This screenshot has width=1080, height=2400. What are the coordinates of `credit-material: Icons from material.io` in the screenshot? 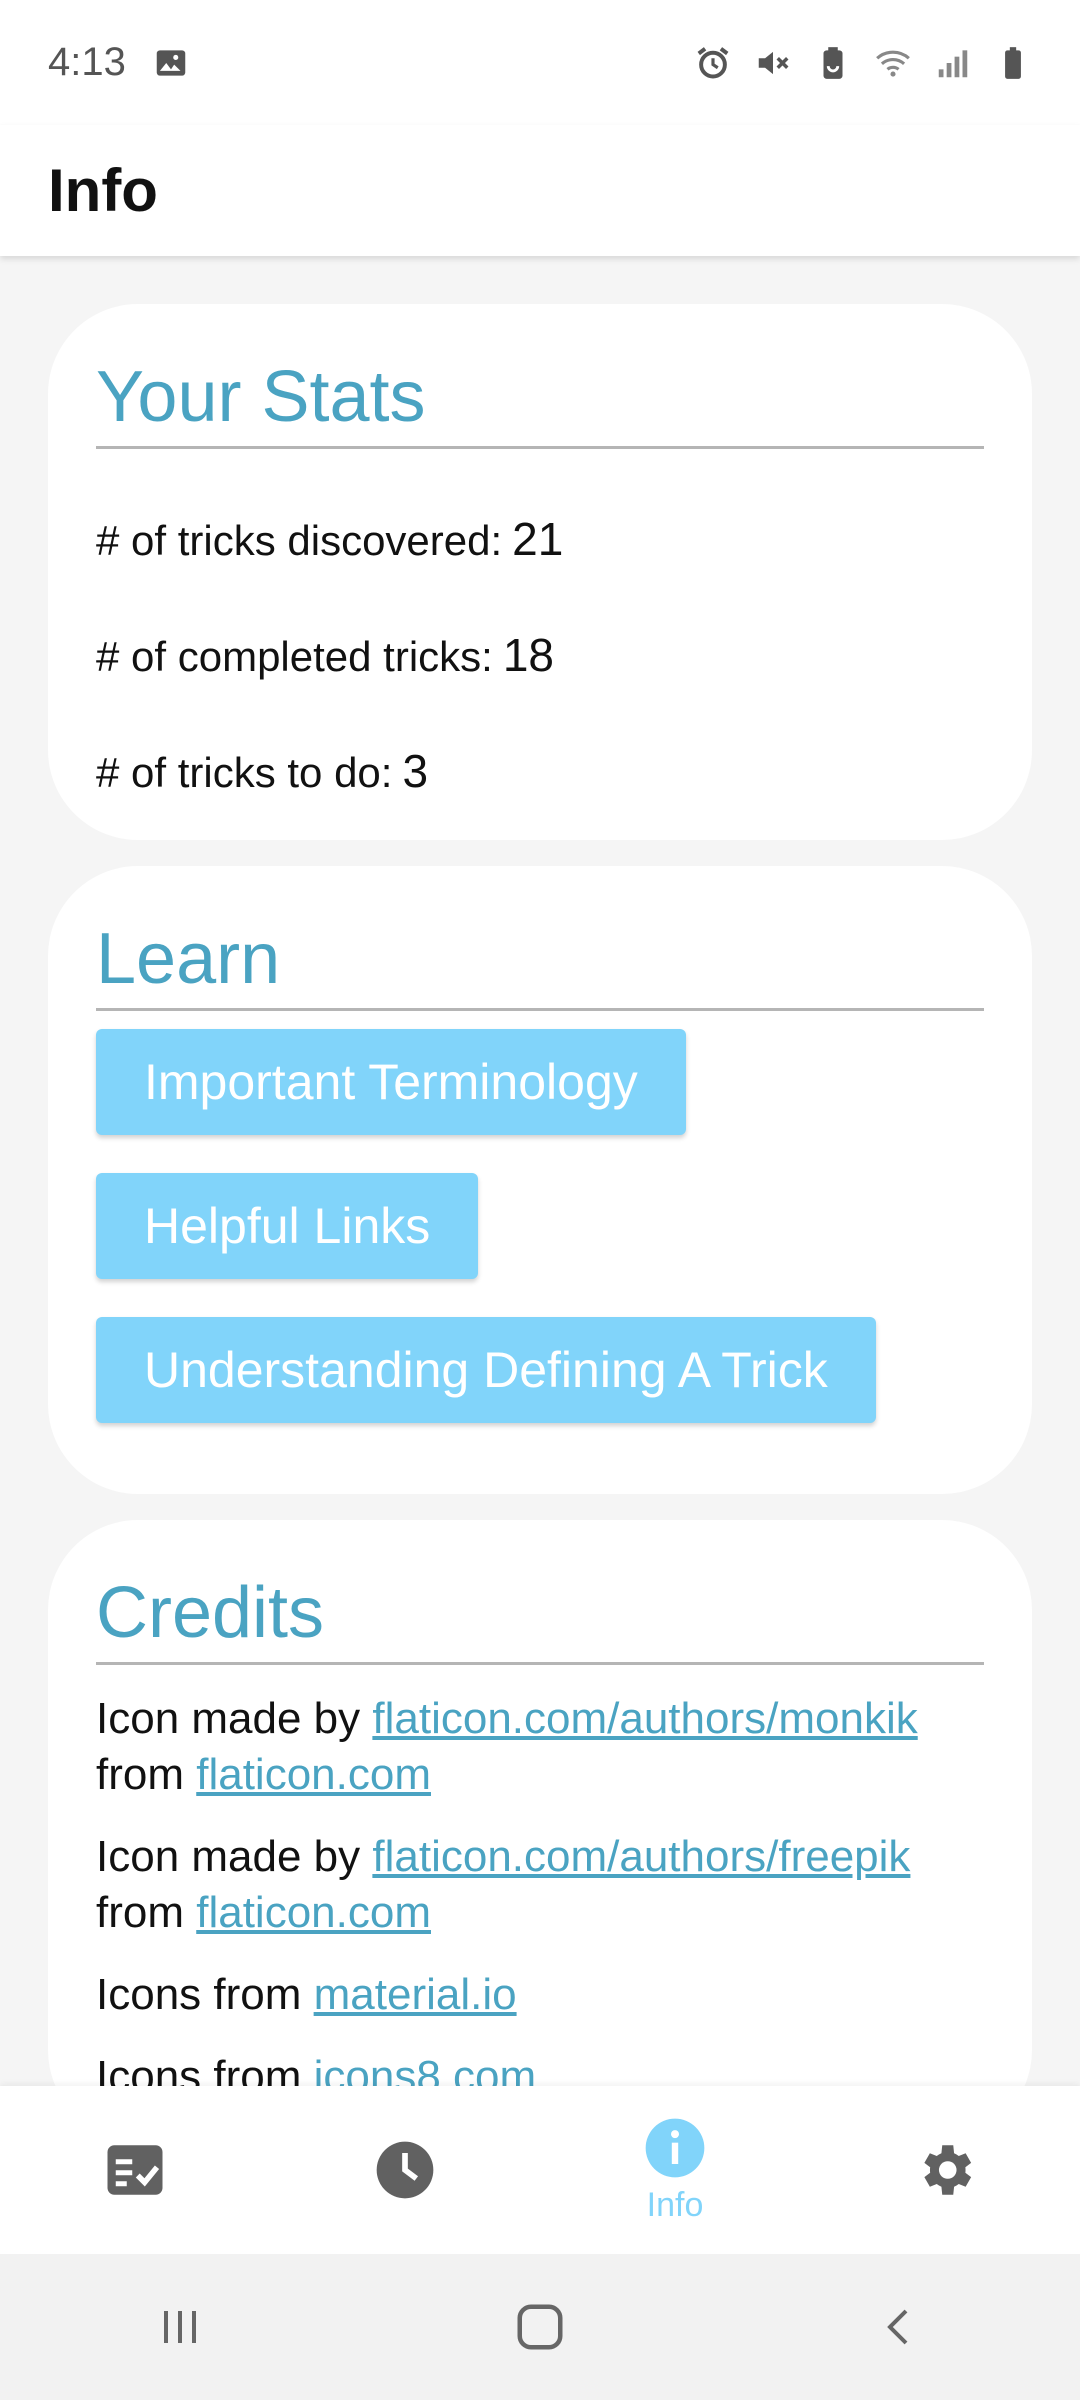 It's located at (306, 1994).